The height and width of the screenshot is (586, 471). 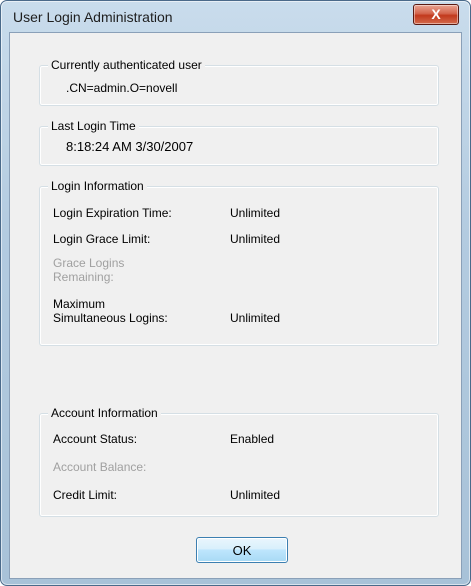 I want to click on max-simultaneous-logins-label-line2: Simultaneous Logins:, so click(x=110, y=318).